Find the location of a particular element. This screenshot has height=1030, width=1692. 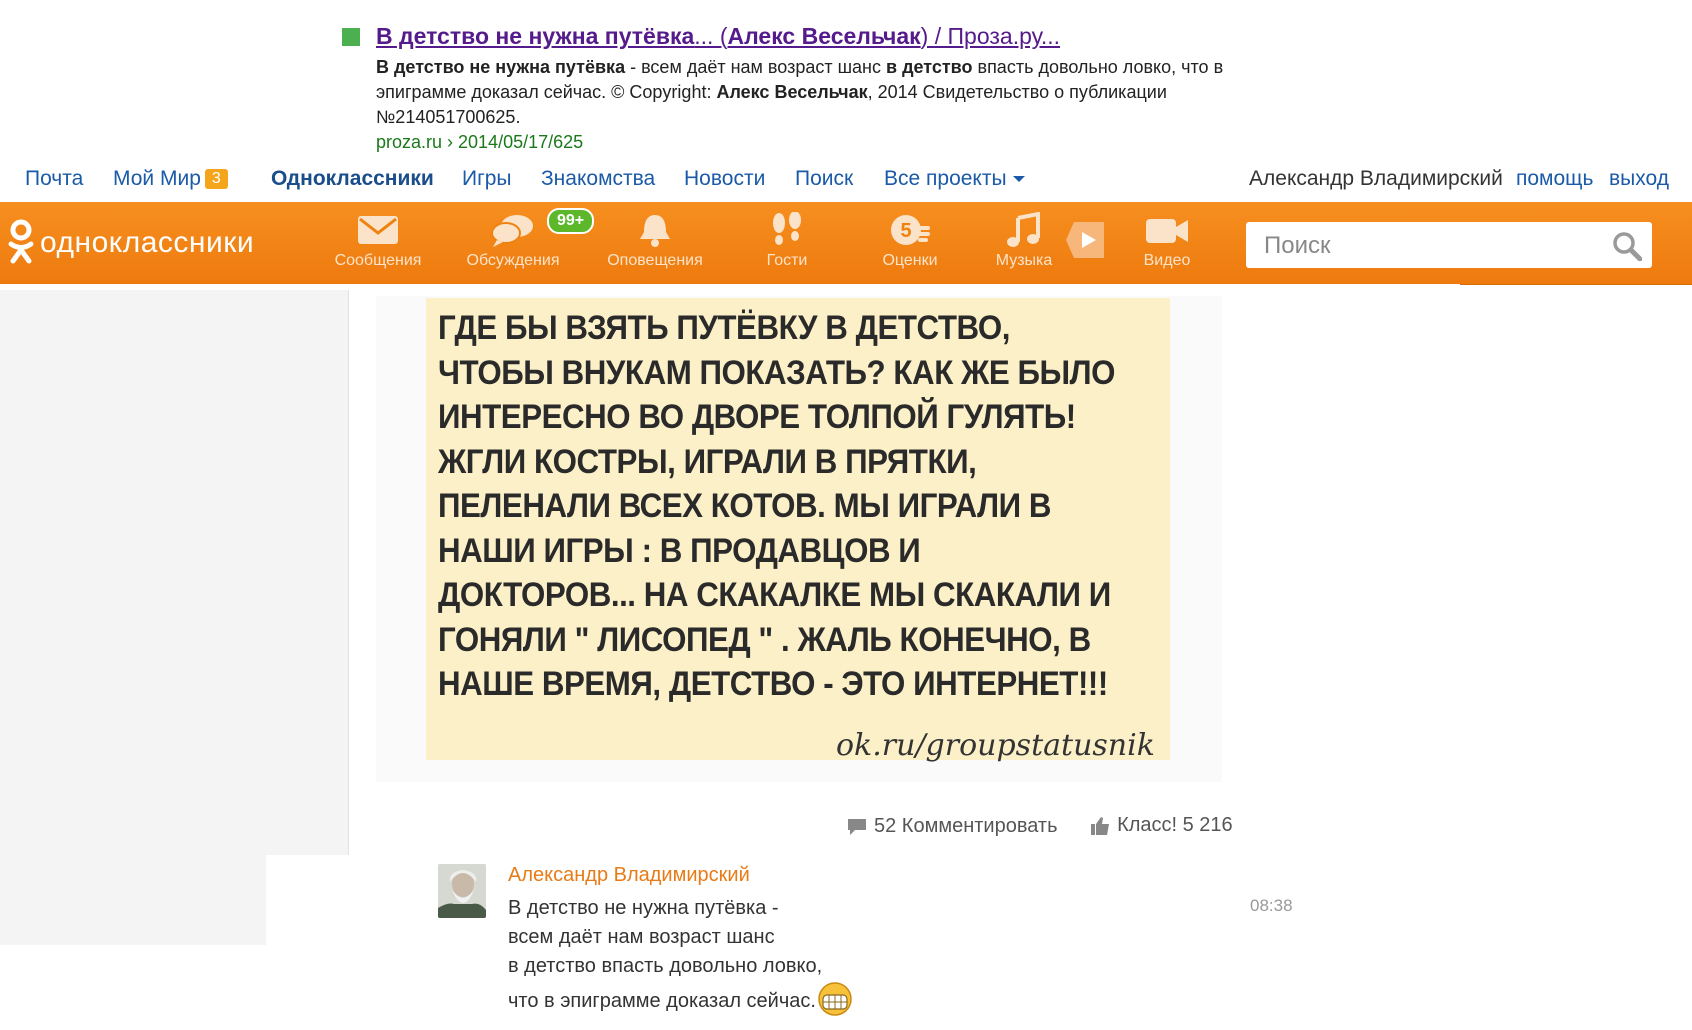

nav-label: Оценки is located at coordinates (910, 260).